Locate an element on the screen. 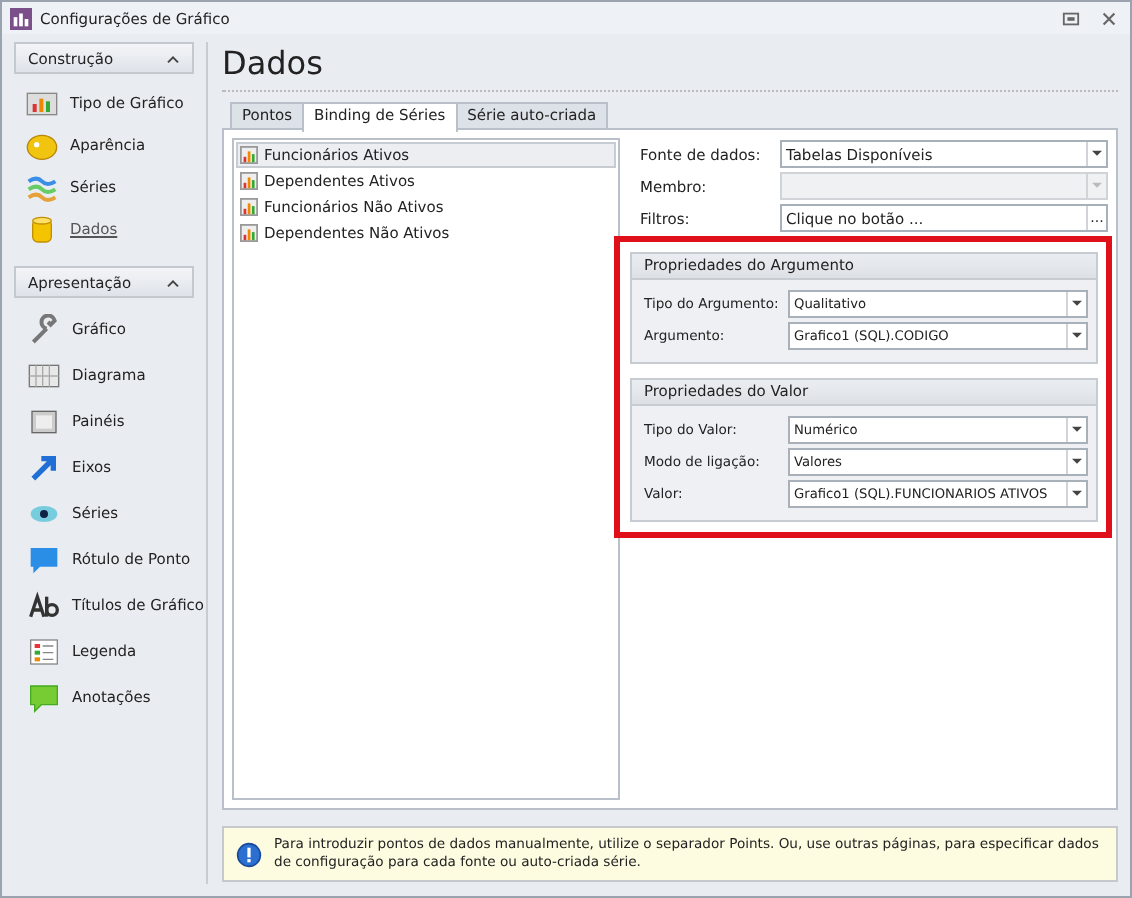  speech-bubble-icon is located at coordinates (44, 559).